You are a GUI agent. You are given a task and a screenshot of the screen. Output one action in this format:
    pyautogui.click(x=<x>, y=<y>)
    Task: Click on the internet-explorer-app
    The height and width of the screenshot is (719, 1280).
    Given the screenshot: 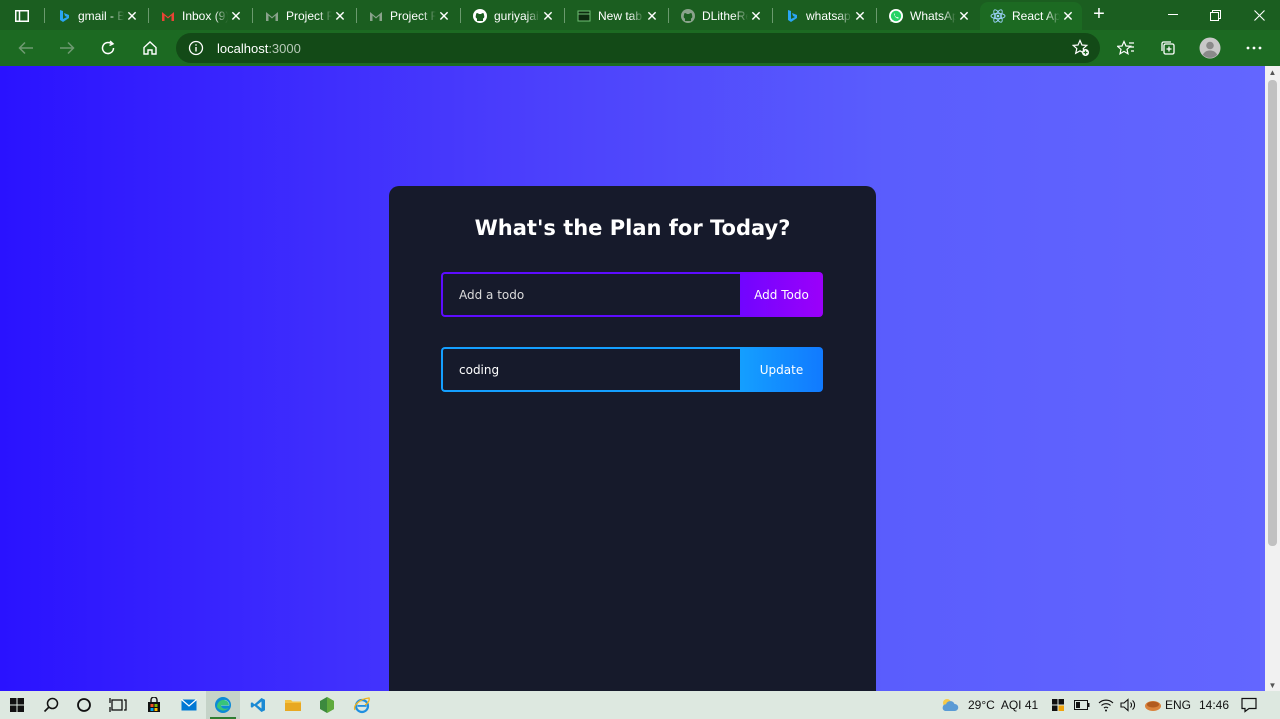 What is the action you would take?
    pyautogui.click(x=362, y=705)
    